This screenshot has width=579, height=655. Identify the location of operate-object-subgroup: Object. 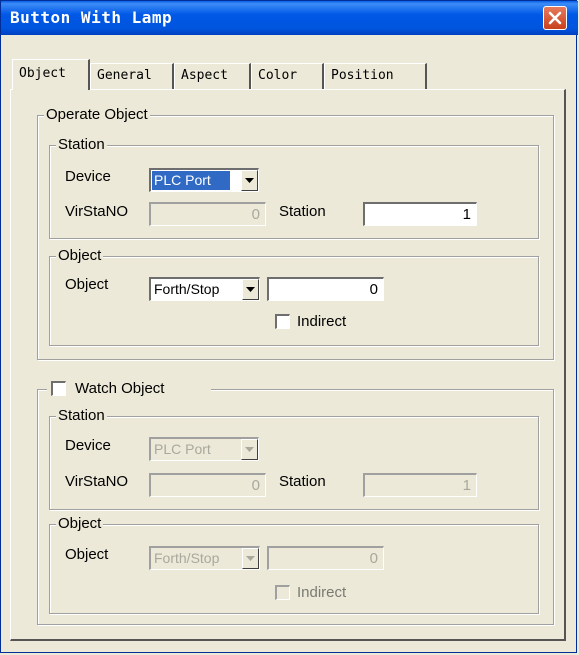
(294, 296).